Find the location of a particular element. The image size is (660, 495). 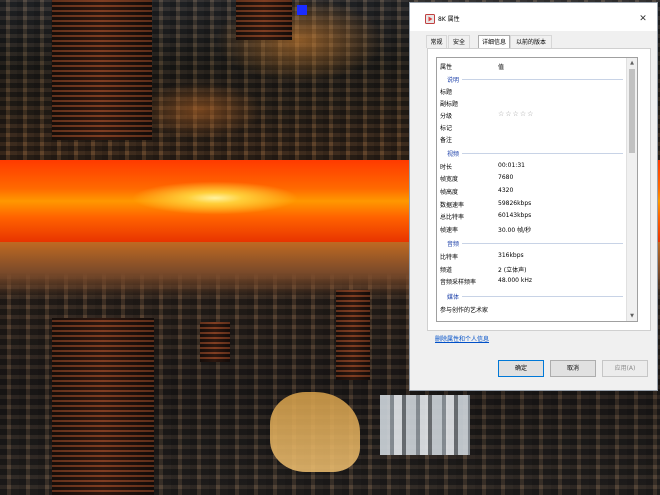

window-title: 8K 属性 is located at coordinates (449, 19).